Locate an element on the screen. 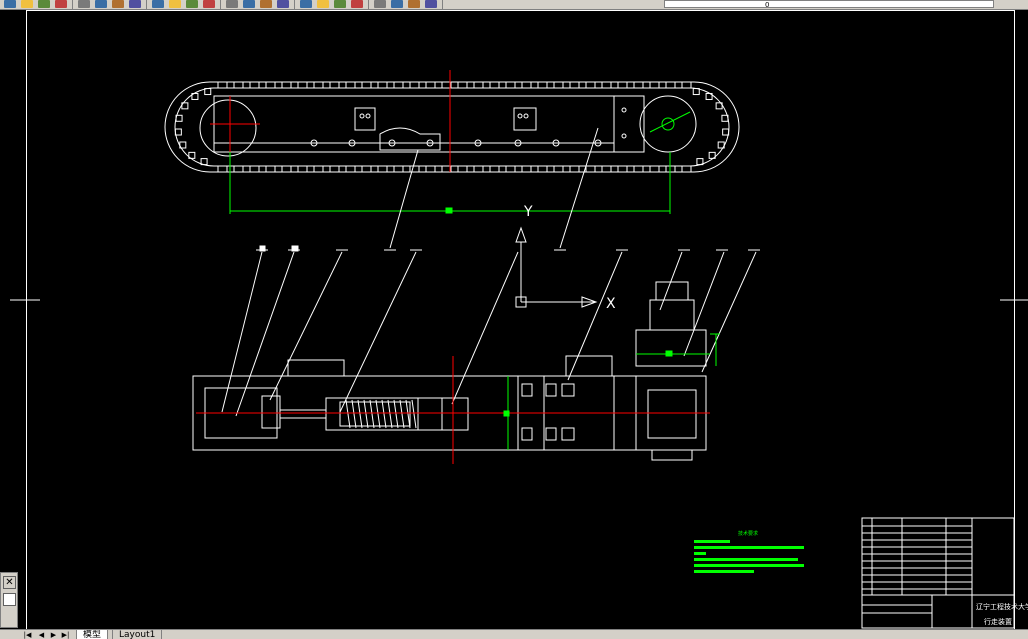  title-block-school: 辽宁工程技术大学 is located at coordinates (1002, 606).